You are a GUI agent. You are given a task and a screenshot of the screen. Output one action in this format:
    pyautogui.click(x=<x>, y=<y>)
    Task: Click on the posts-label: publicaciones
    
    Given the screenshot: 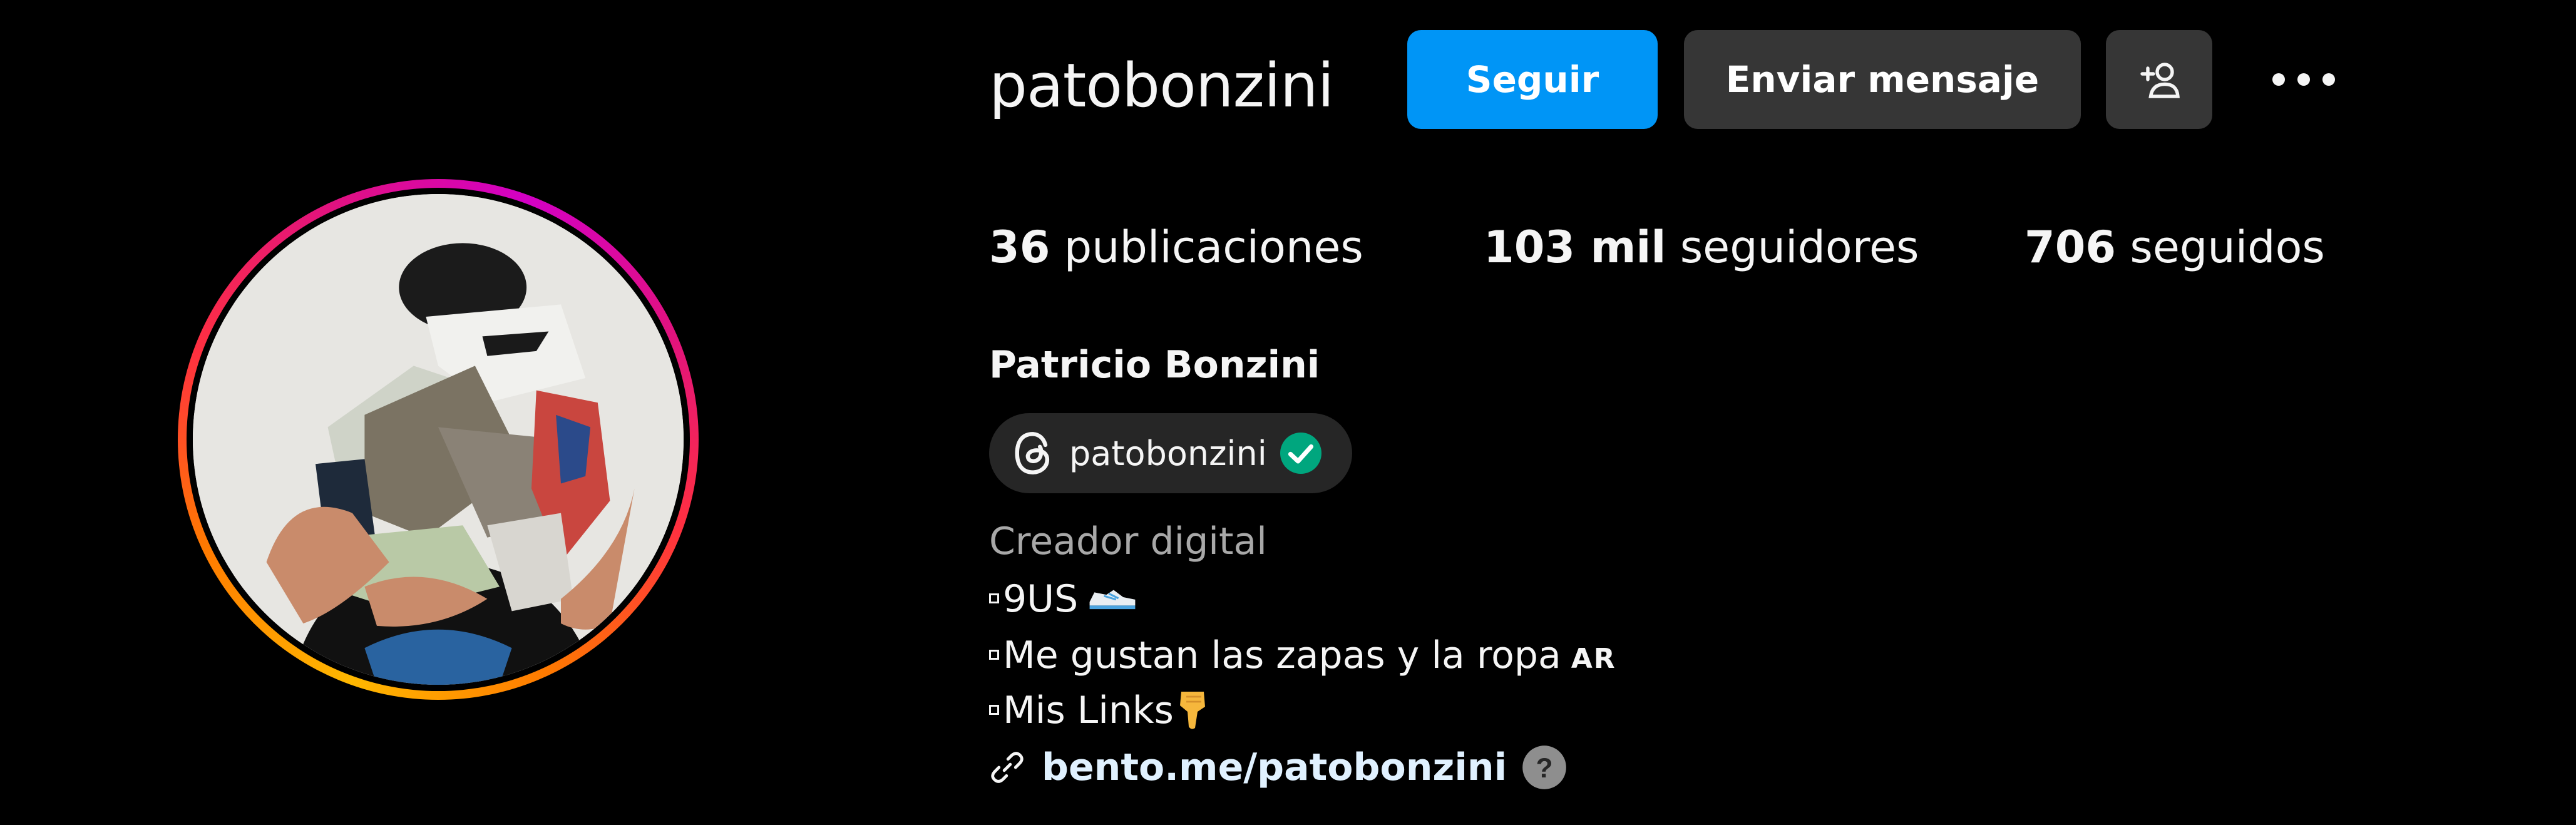 What is the action you would take?
    pyautogui.click(x=1213, y=247)
    